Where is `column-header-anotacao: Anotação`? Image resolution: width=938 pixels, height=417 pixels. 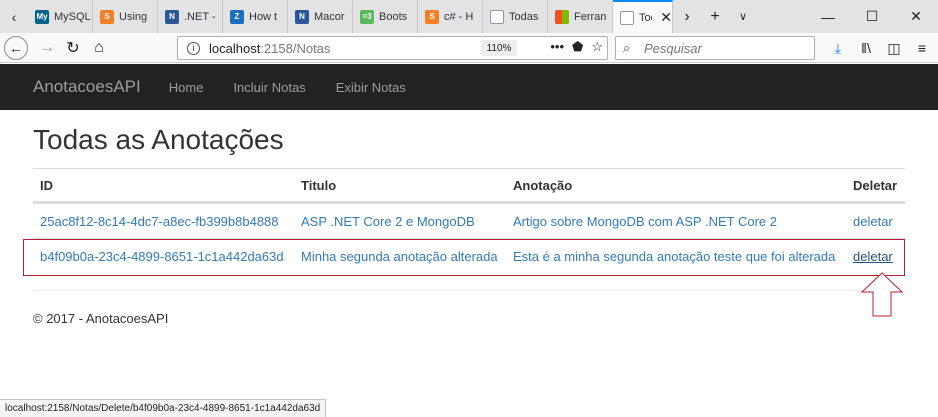 column-header-anotacao: Anotação is located at coordinates (543, 185).